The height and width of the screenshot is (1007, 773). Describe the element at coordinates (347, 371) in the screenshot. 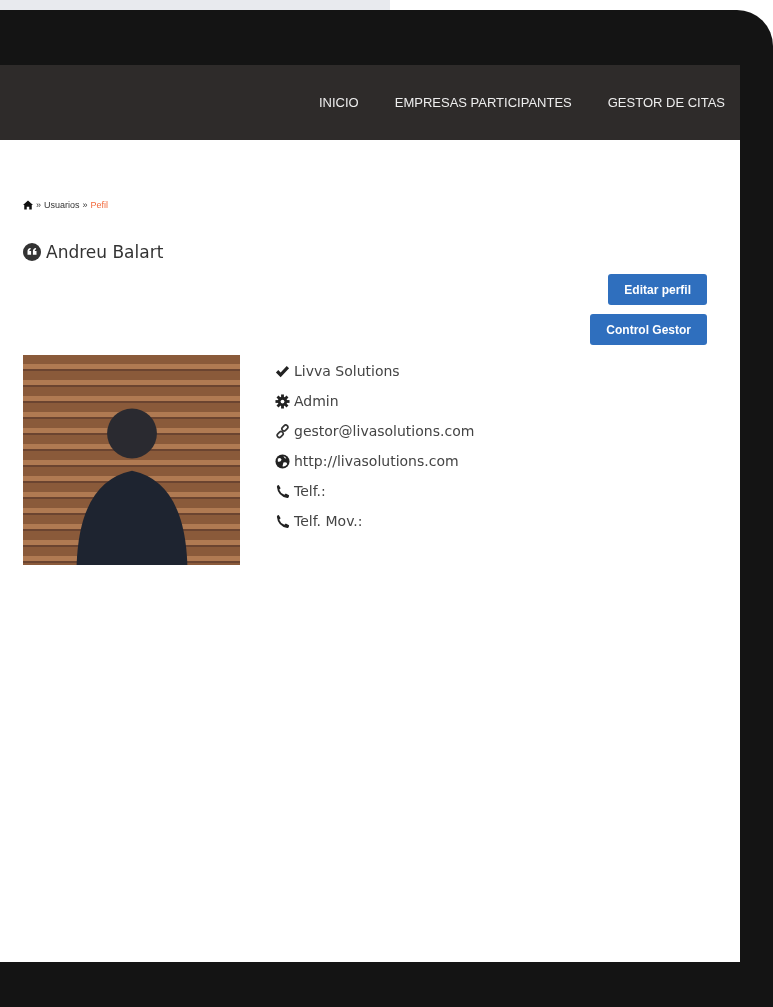

I see `profile-detail: Livva Solutions` at that location.